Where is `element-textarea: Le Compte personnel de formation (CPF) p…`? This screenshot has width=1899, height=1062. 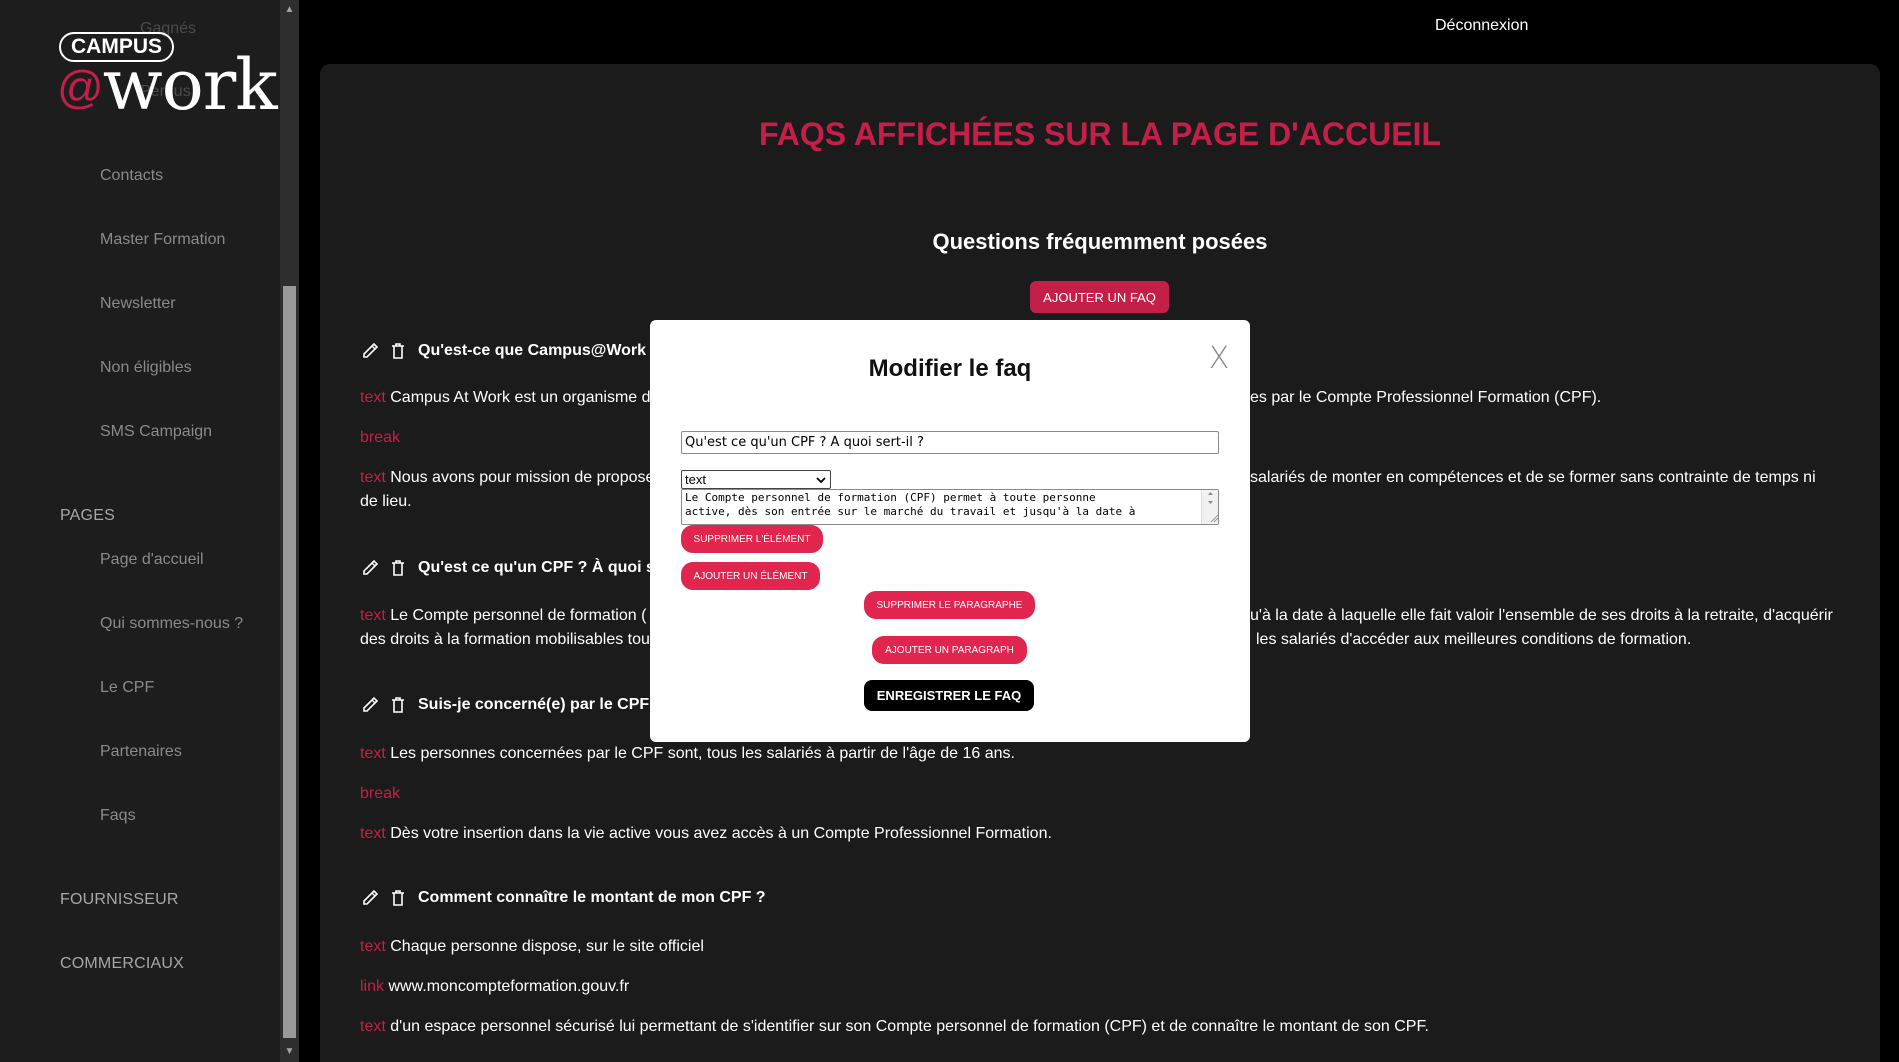
element-textarea: Le Compte personnel de formation (CPF) p… is located at coordinates (950, 507).